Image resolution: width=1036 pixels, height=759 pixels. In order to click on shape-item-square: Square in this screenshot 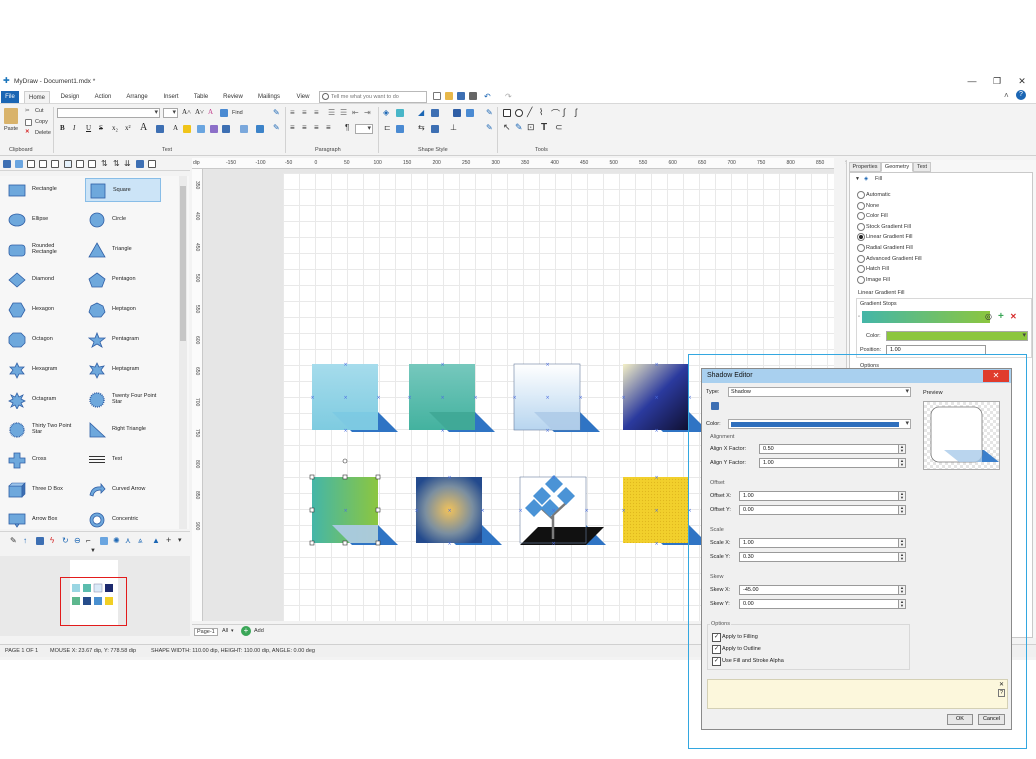, I will do `click(123, 190)`.